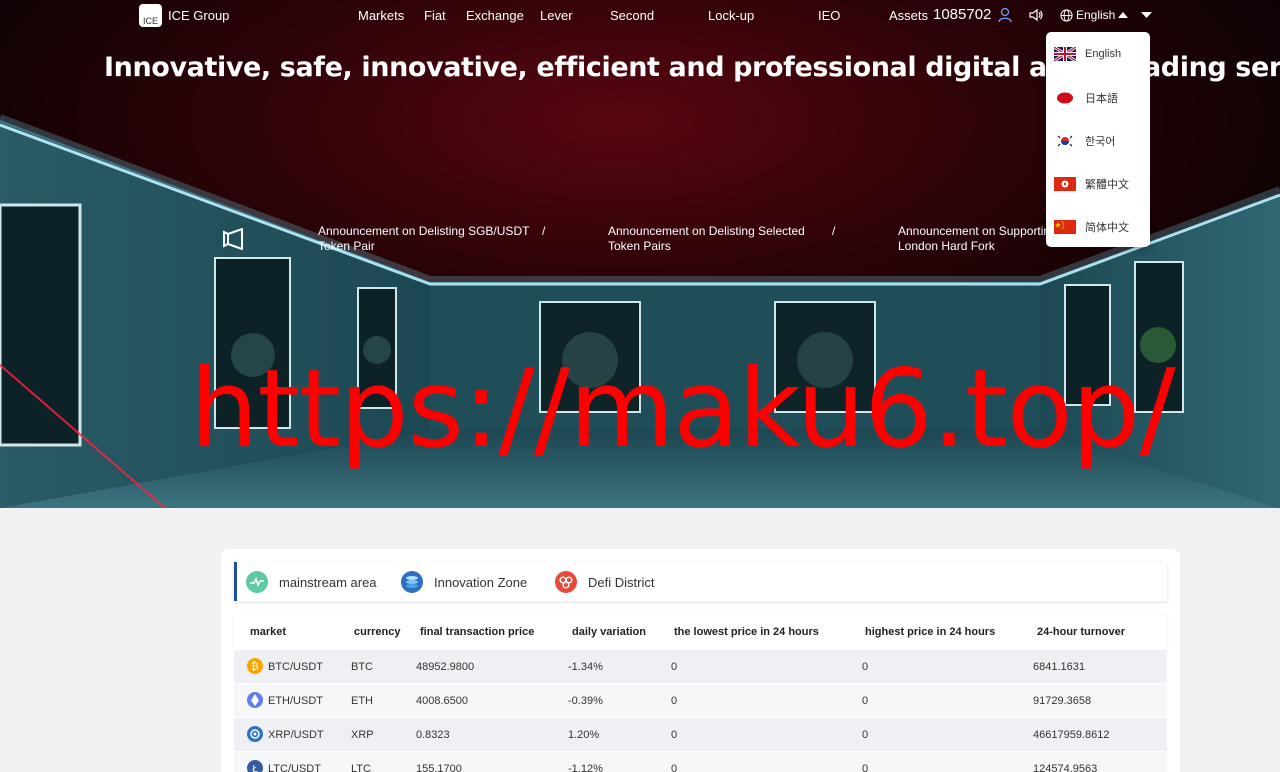 The height and width of the screenshot is (772, 1280). Describe the element at coordinates (412, 582) in the screenshot. I see `layers-icon` at that location.